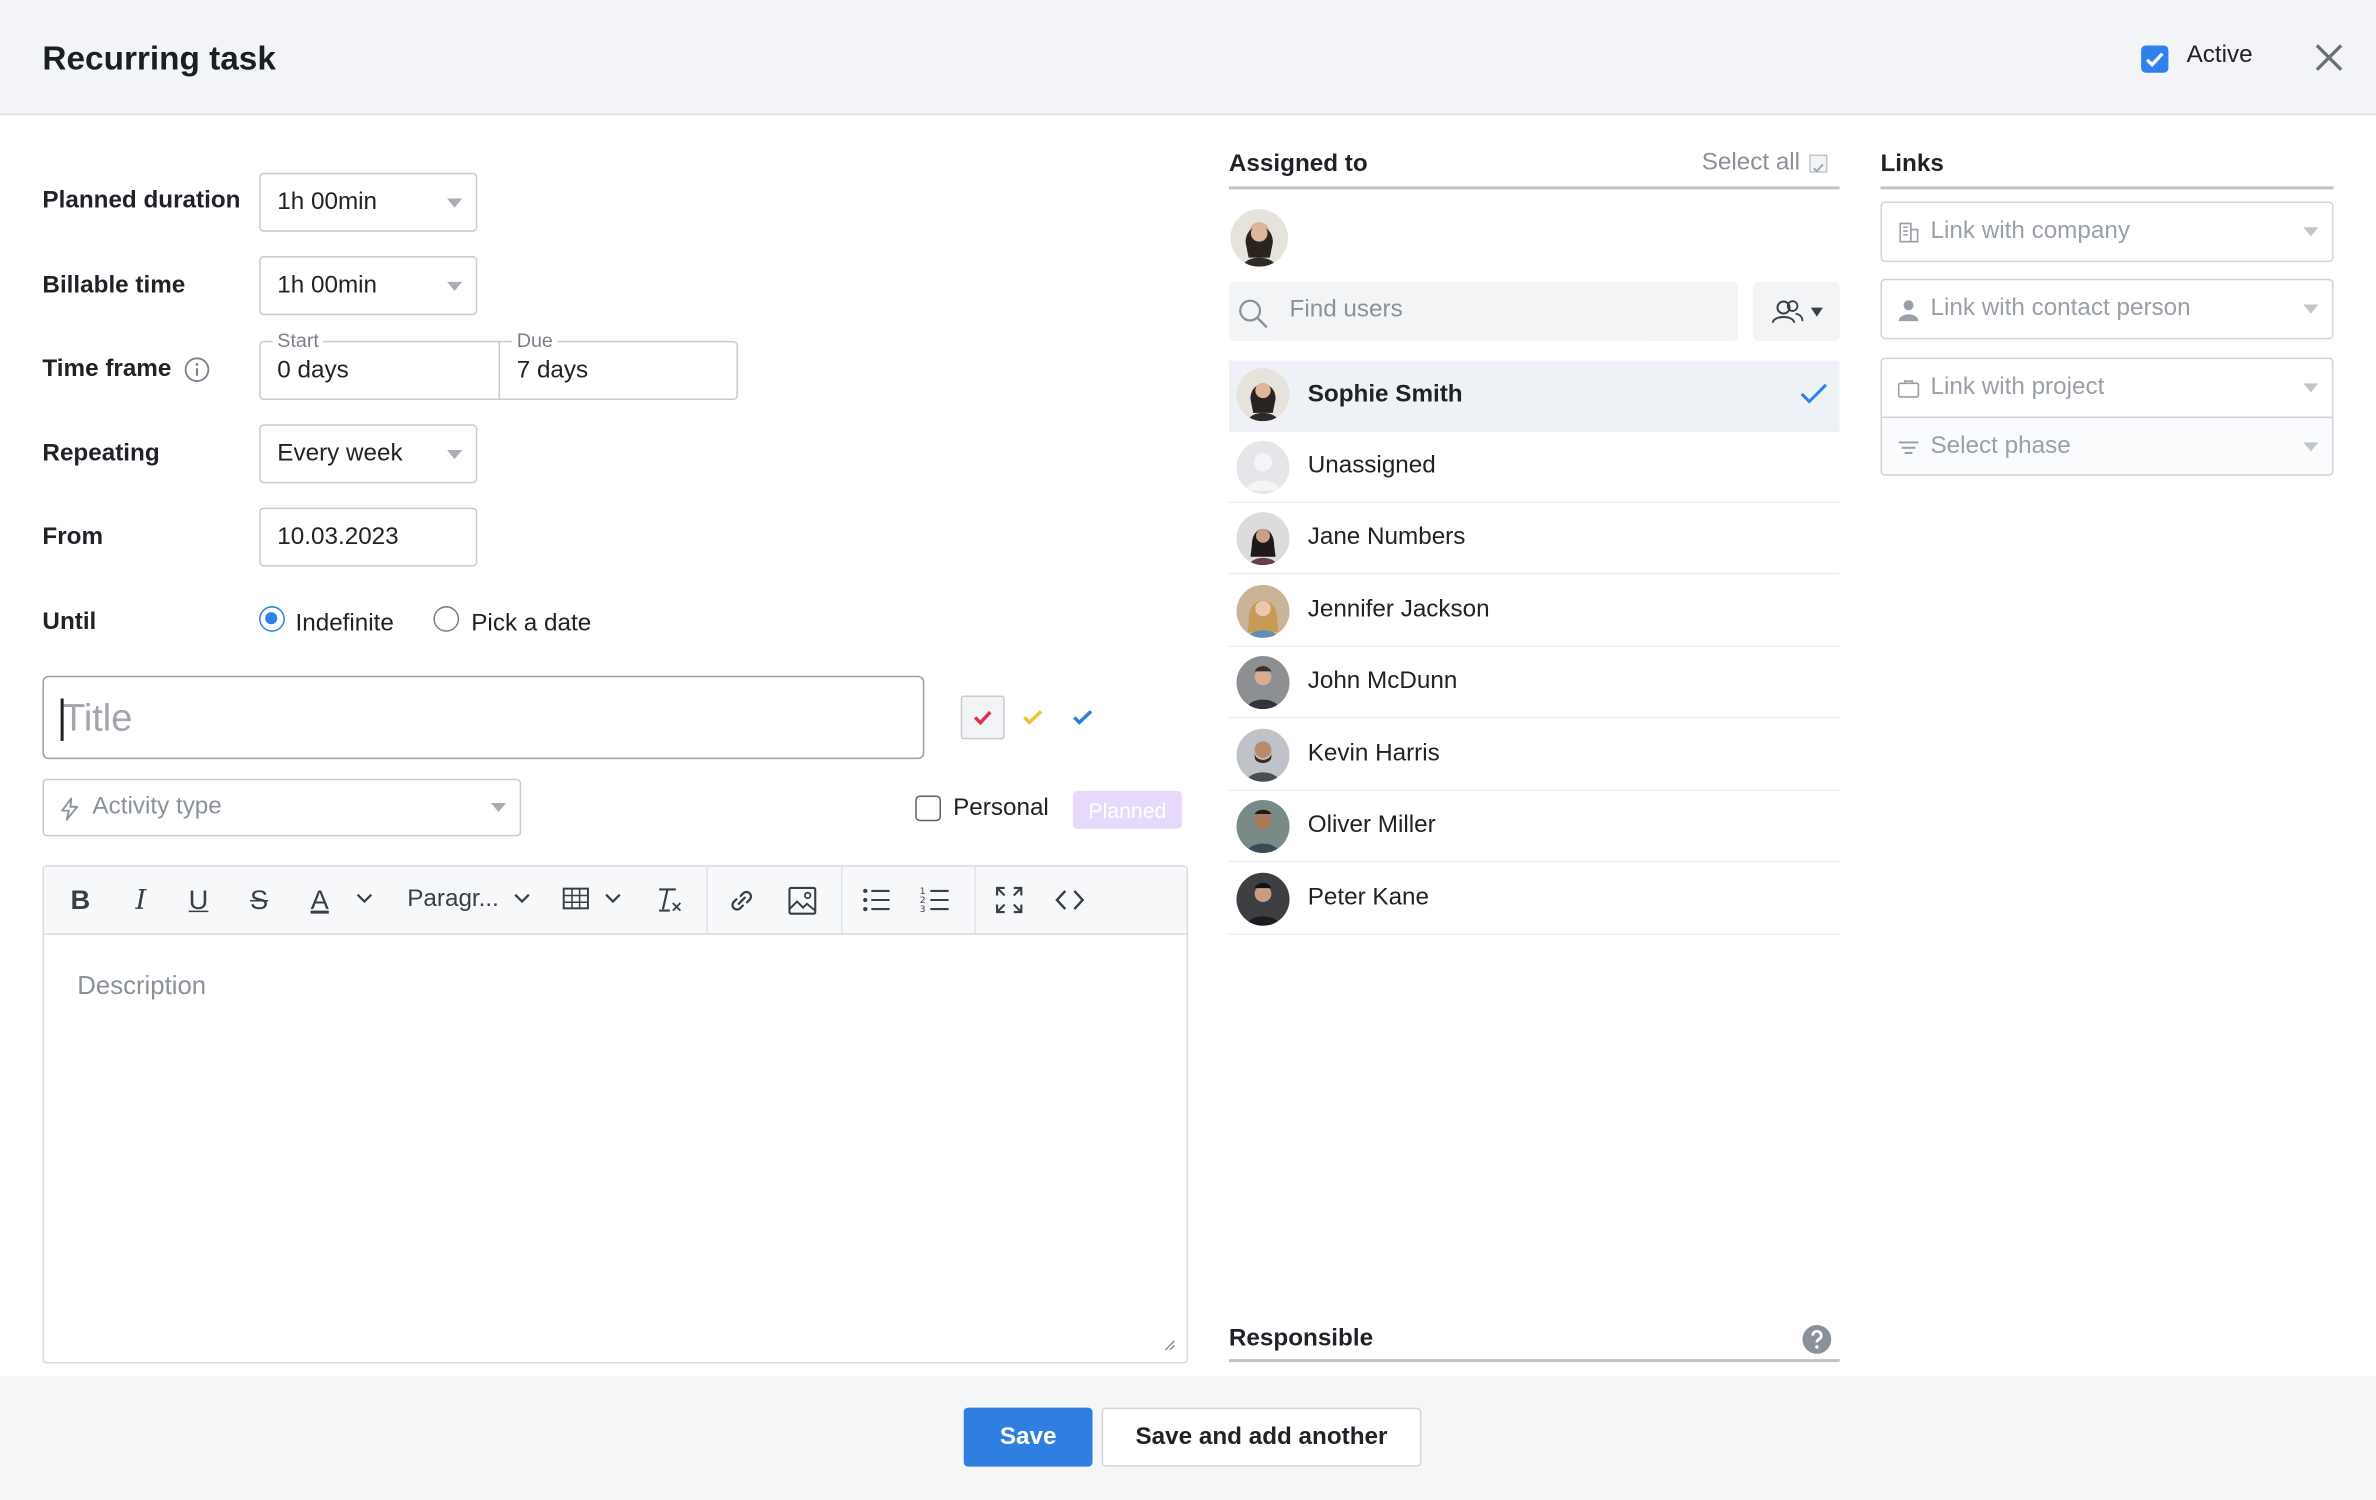 Image resolution: width=2376 pixels, height=1500 pixels. What do you see at coordinates (1371, 825) in the screenshot?
I see `user-name: Oliver Miller` at bounding box center [1371, 825].